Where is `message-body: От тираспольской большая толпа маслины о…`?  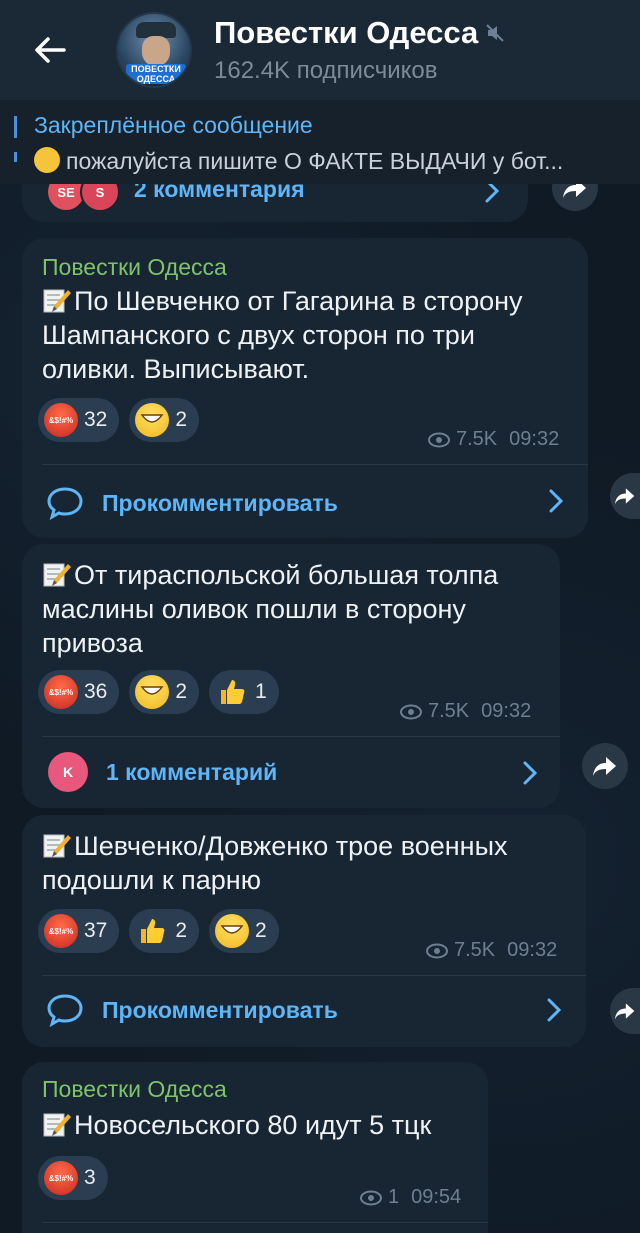 message-body: От тираспольской большая толпа маслины о… is located at coordinates (270, 609).